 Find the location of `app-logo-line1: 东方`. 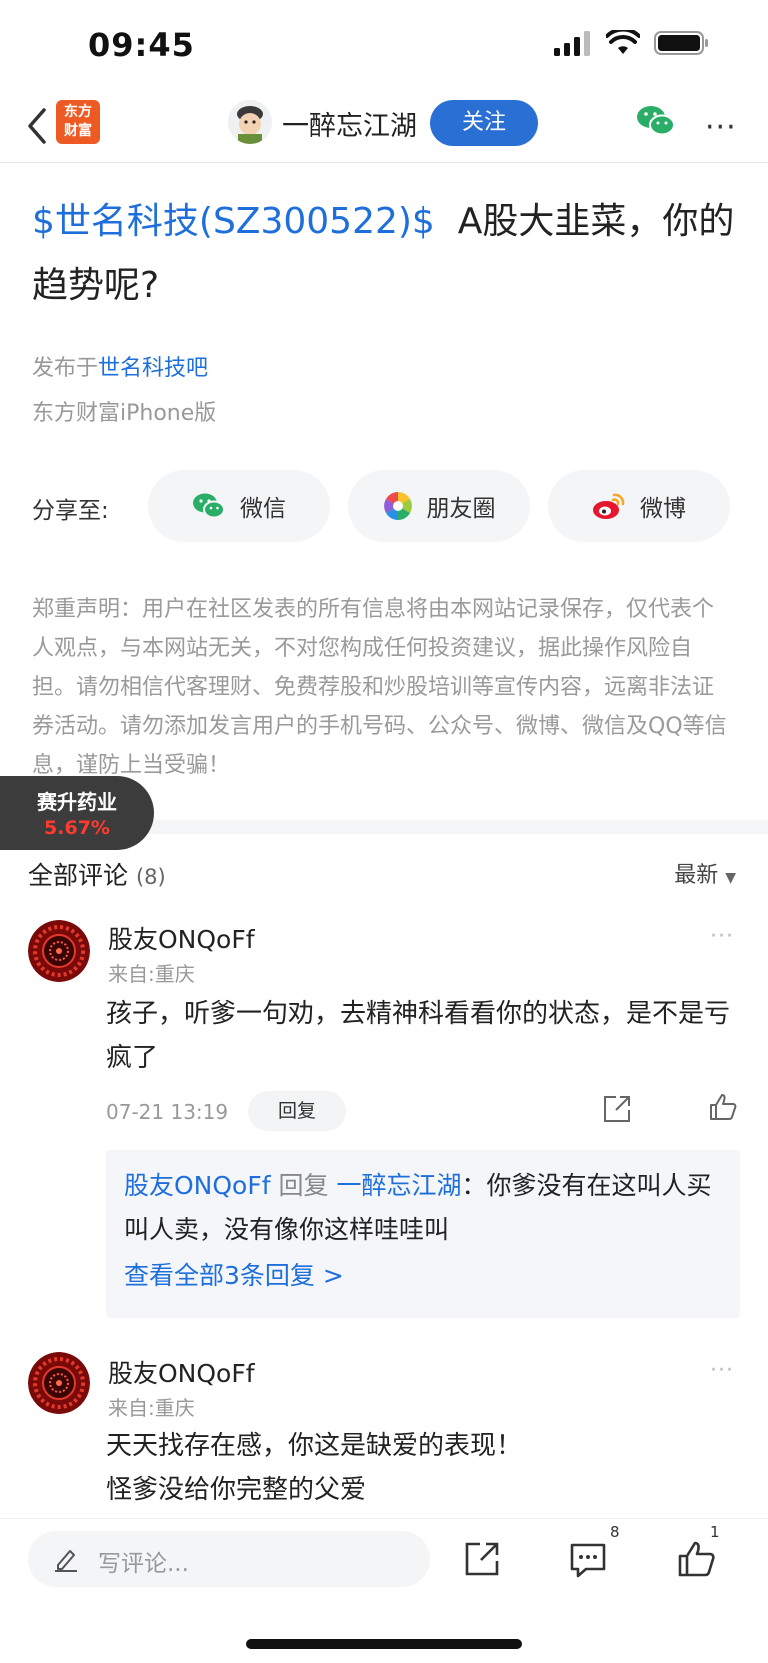

app-logo-line1: 东方 is located at coordinates (78, 112).